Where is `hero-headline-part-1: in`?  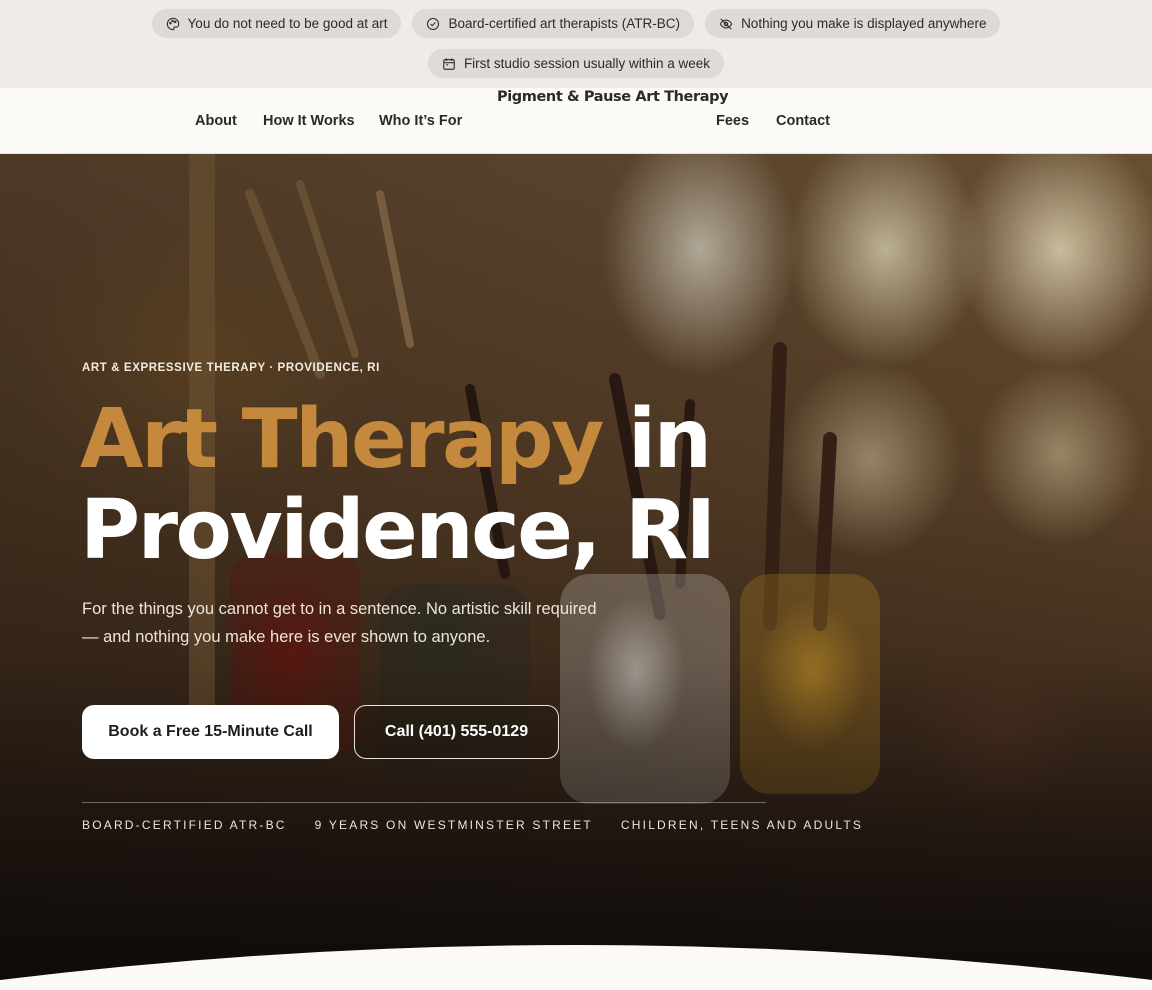 hero-headline-part-1: in is located at coordinates (657, 439).